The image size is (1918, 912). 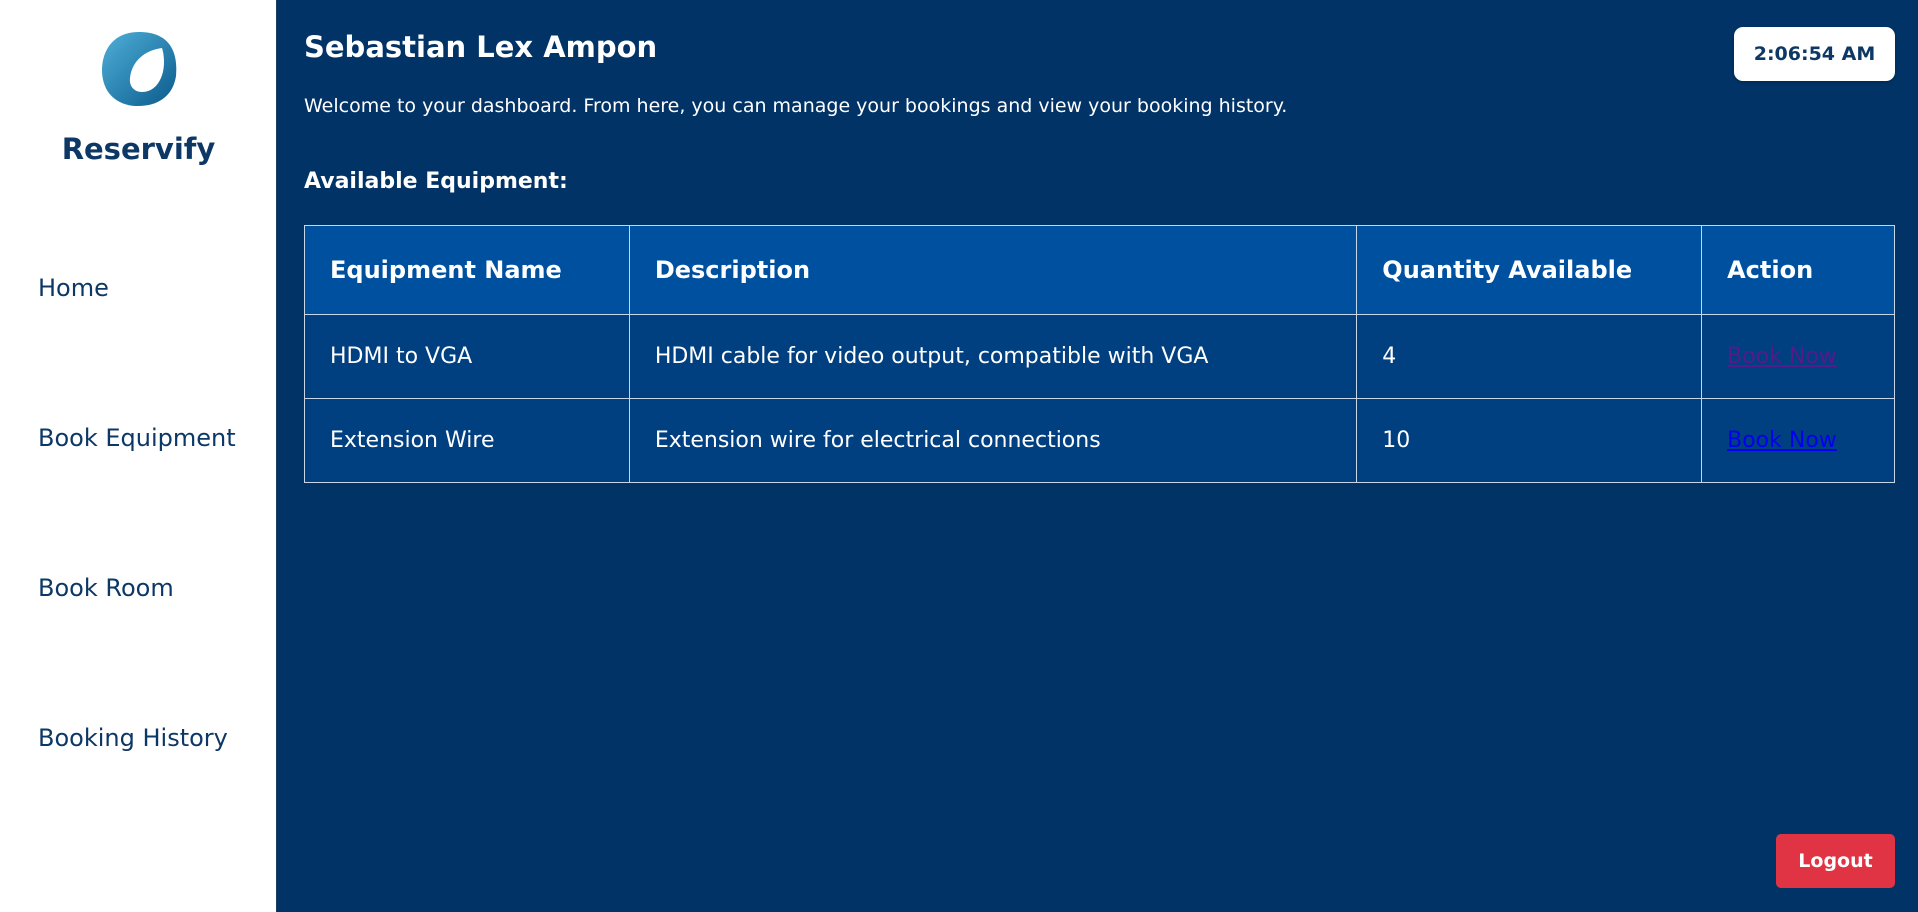 What do you see at coordinates (106, 588) in the screenshot?
I see `sidebar-item-book-room: Book Room` at bounding box center [106, 588].